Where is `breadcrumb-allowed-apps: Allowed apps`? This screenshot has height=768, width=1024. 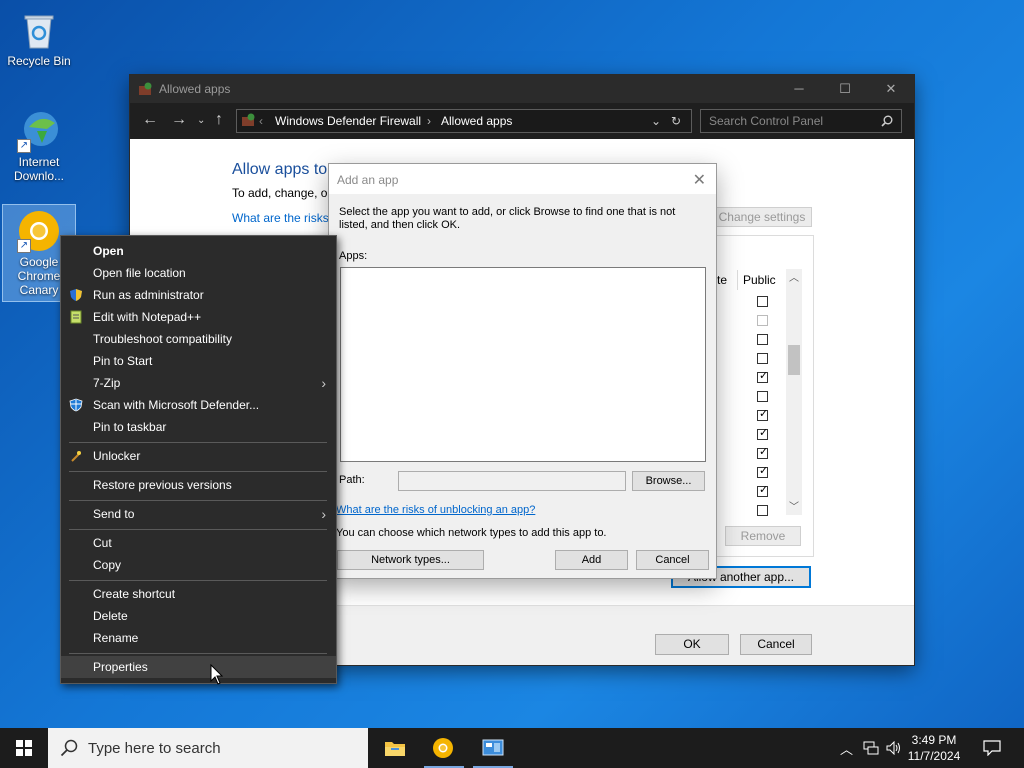
breadcrumb-allowed-apps: Allowed apps is located at coordinates (476, 121).